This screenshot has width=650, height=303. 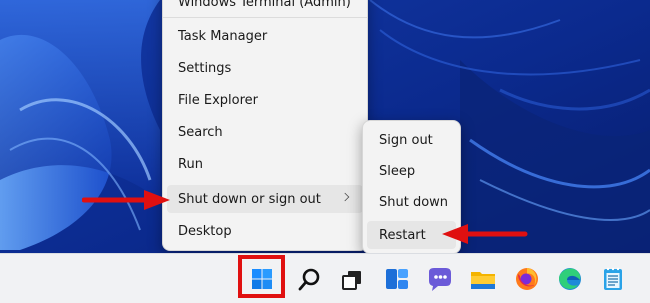 What do you see at coordinates (406, 140) in the screenshot?
I see `menu-item-label: Sign out` at bounding box center [406, 140].